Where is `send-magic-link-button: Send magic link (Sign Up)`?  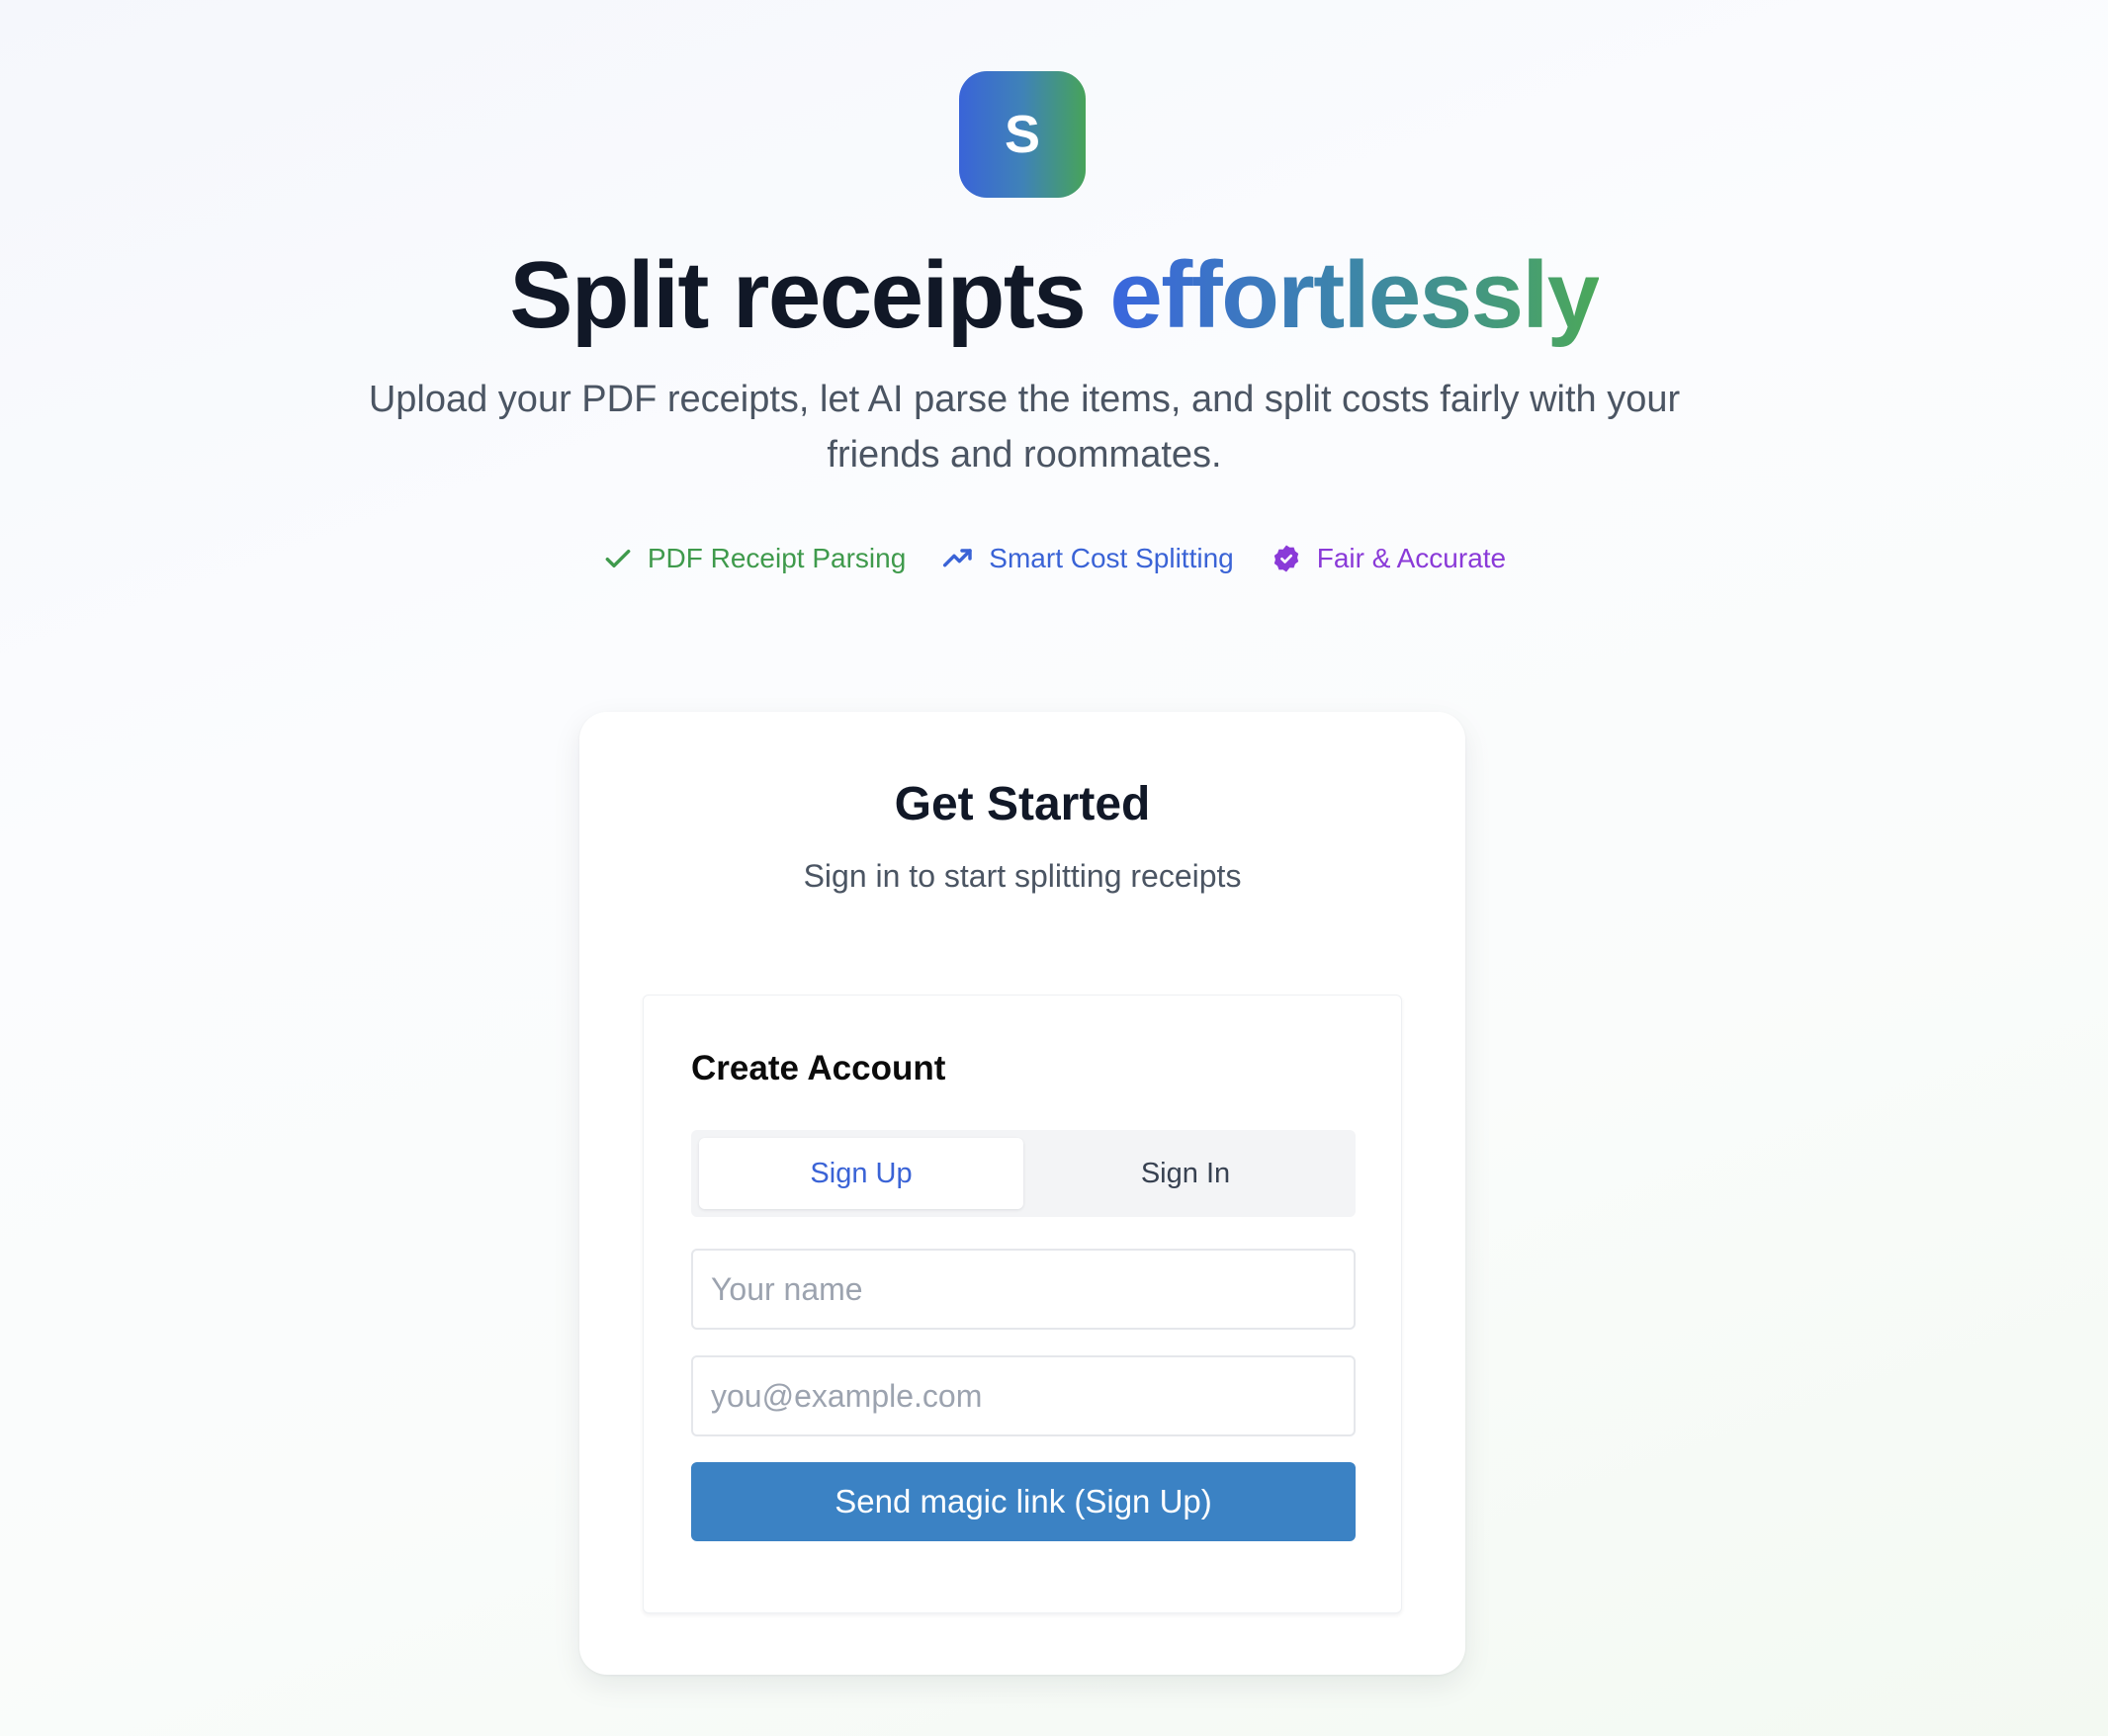
send-magic-link-button: Send magic link (Sign Up) is located at coordinates (1024, 1501).